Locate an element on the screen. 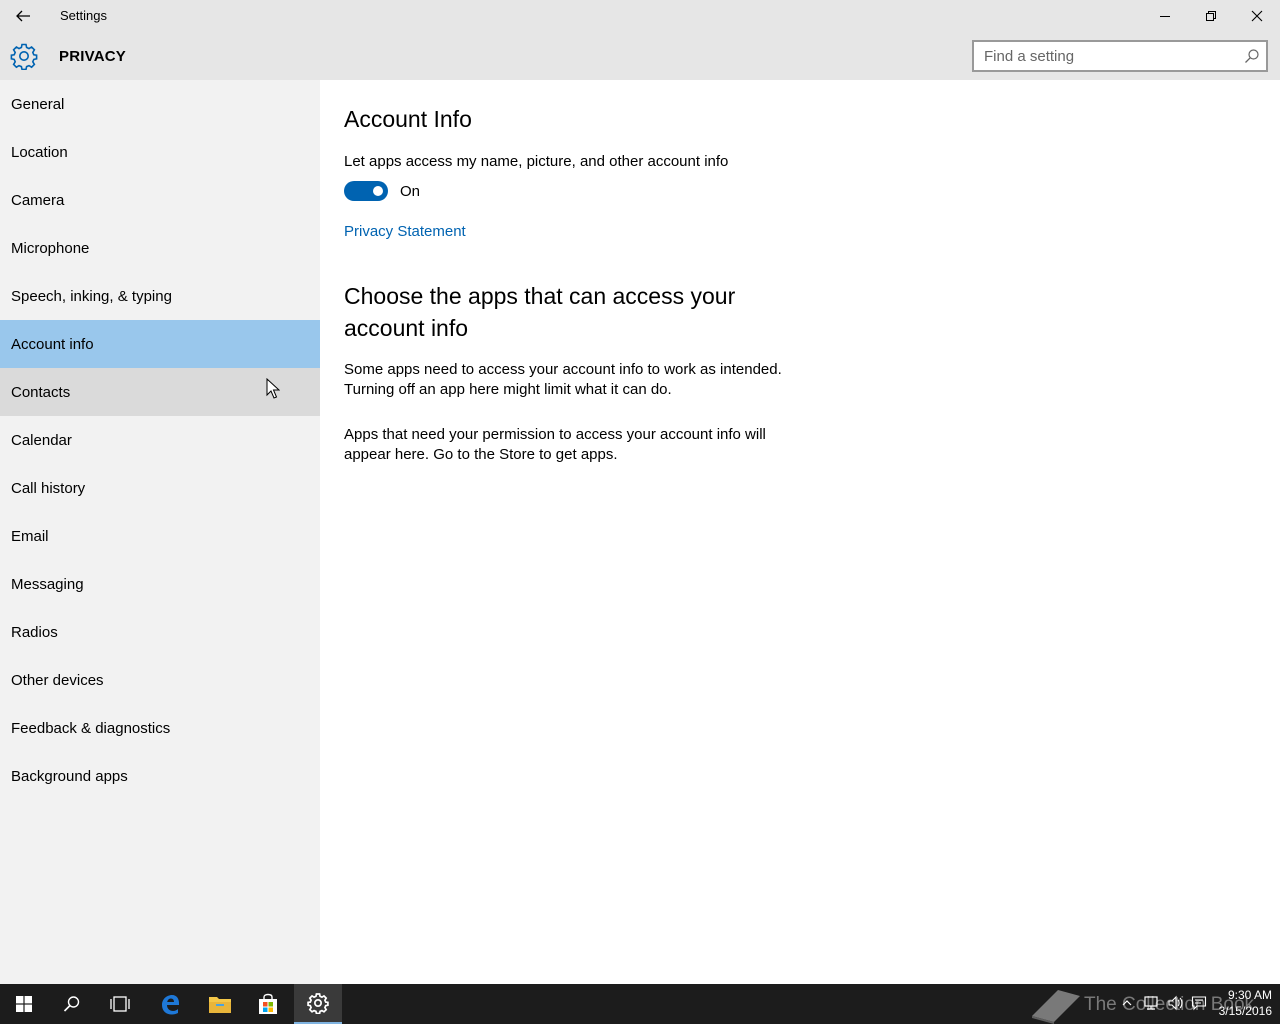 The width and height of the screenshot is (1280, 1024). show-hidden-icons-button is located at coordinates (1127, 1003).